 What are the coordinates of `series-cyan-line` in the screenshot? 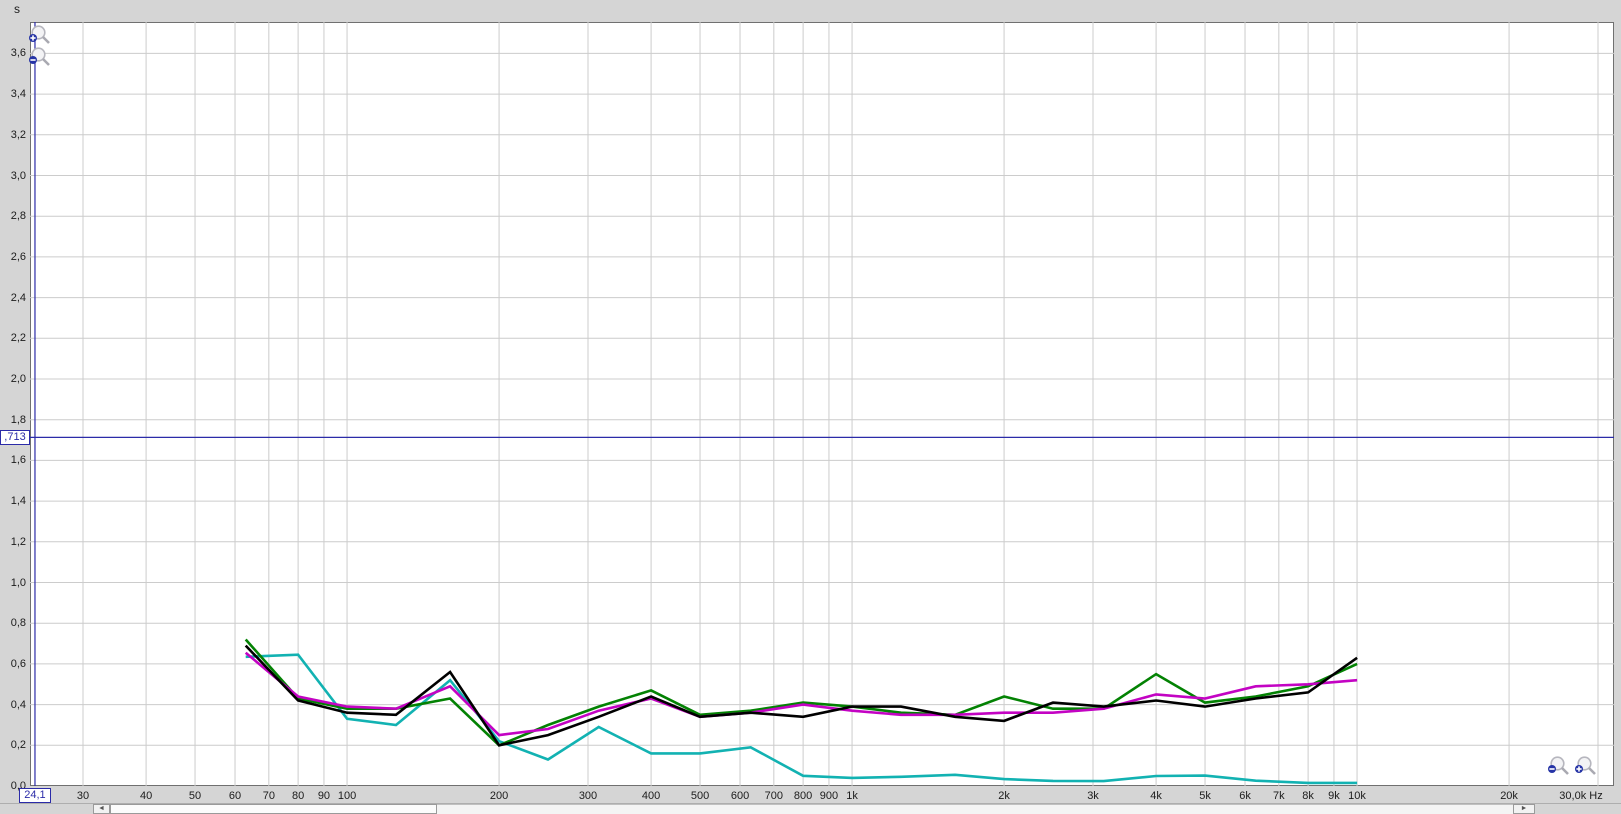 It's located at (801, 719).